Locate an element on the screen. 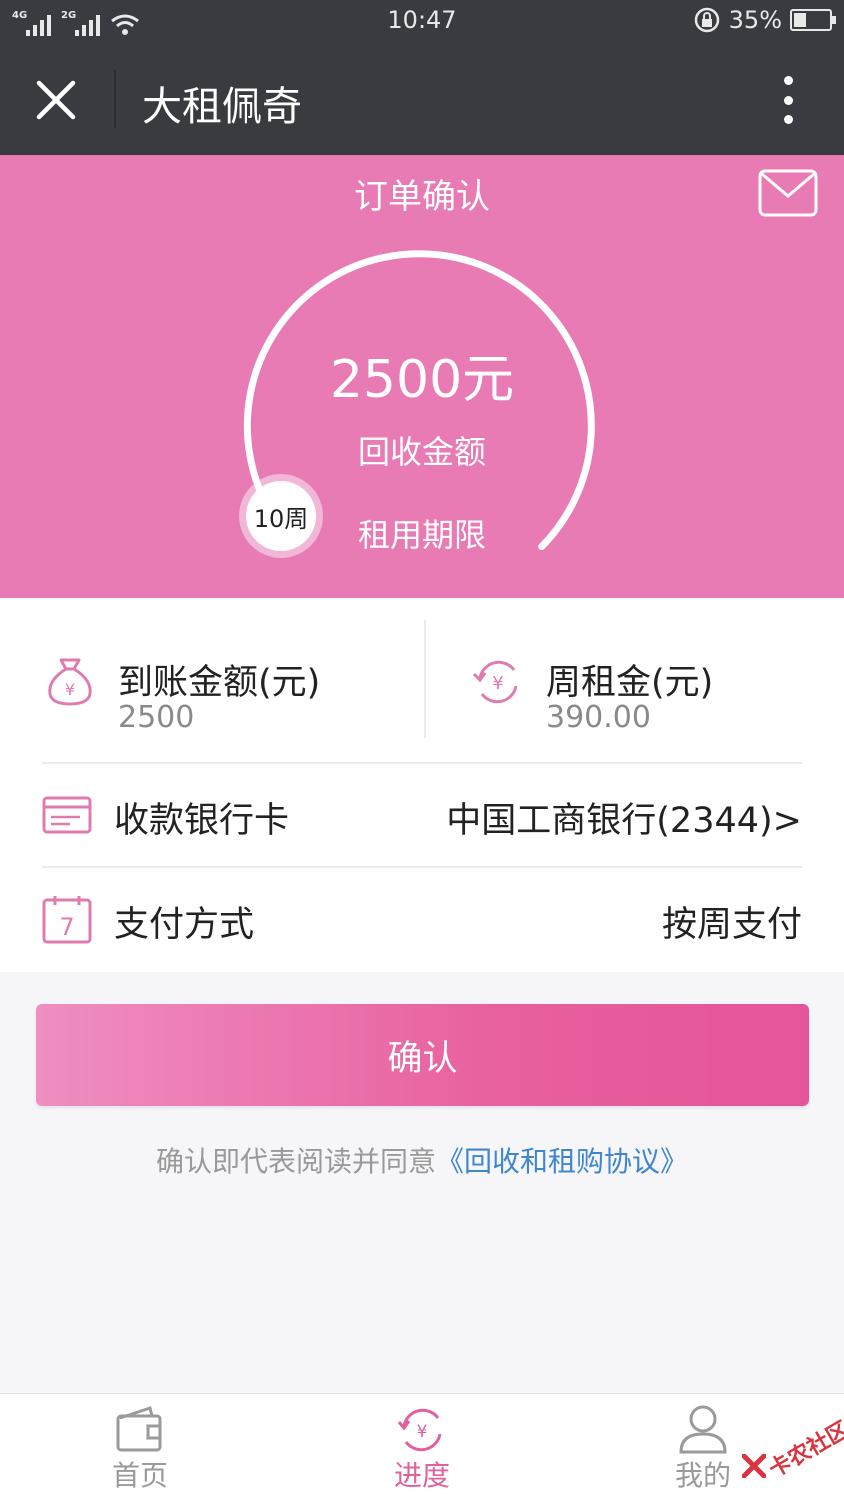 Image resolution: width=844 pixels, height=1500 pixels. money-bag-icon: ¥ is located at coordinates (70, 682).